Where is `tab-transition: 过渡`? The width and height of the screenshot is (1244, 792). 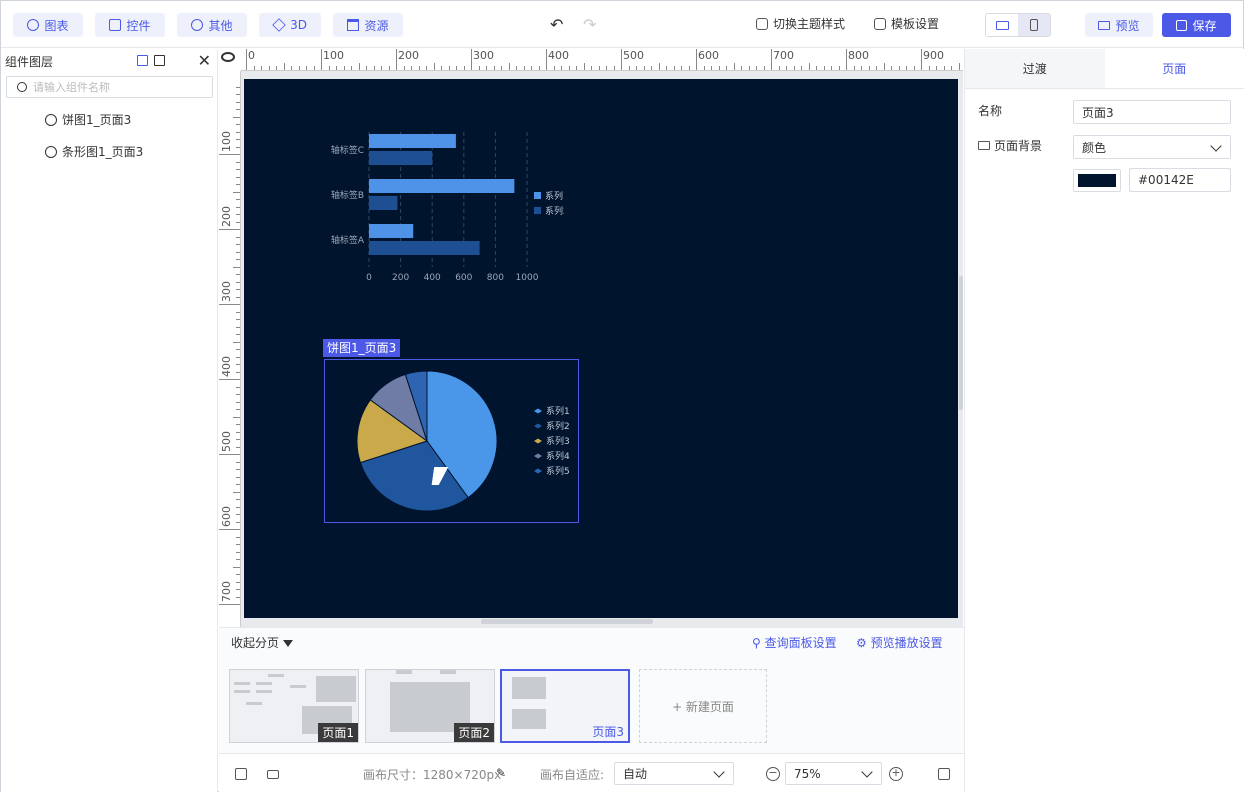
tab-transition: 过渡 is located at coordinates (1035, 68).